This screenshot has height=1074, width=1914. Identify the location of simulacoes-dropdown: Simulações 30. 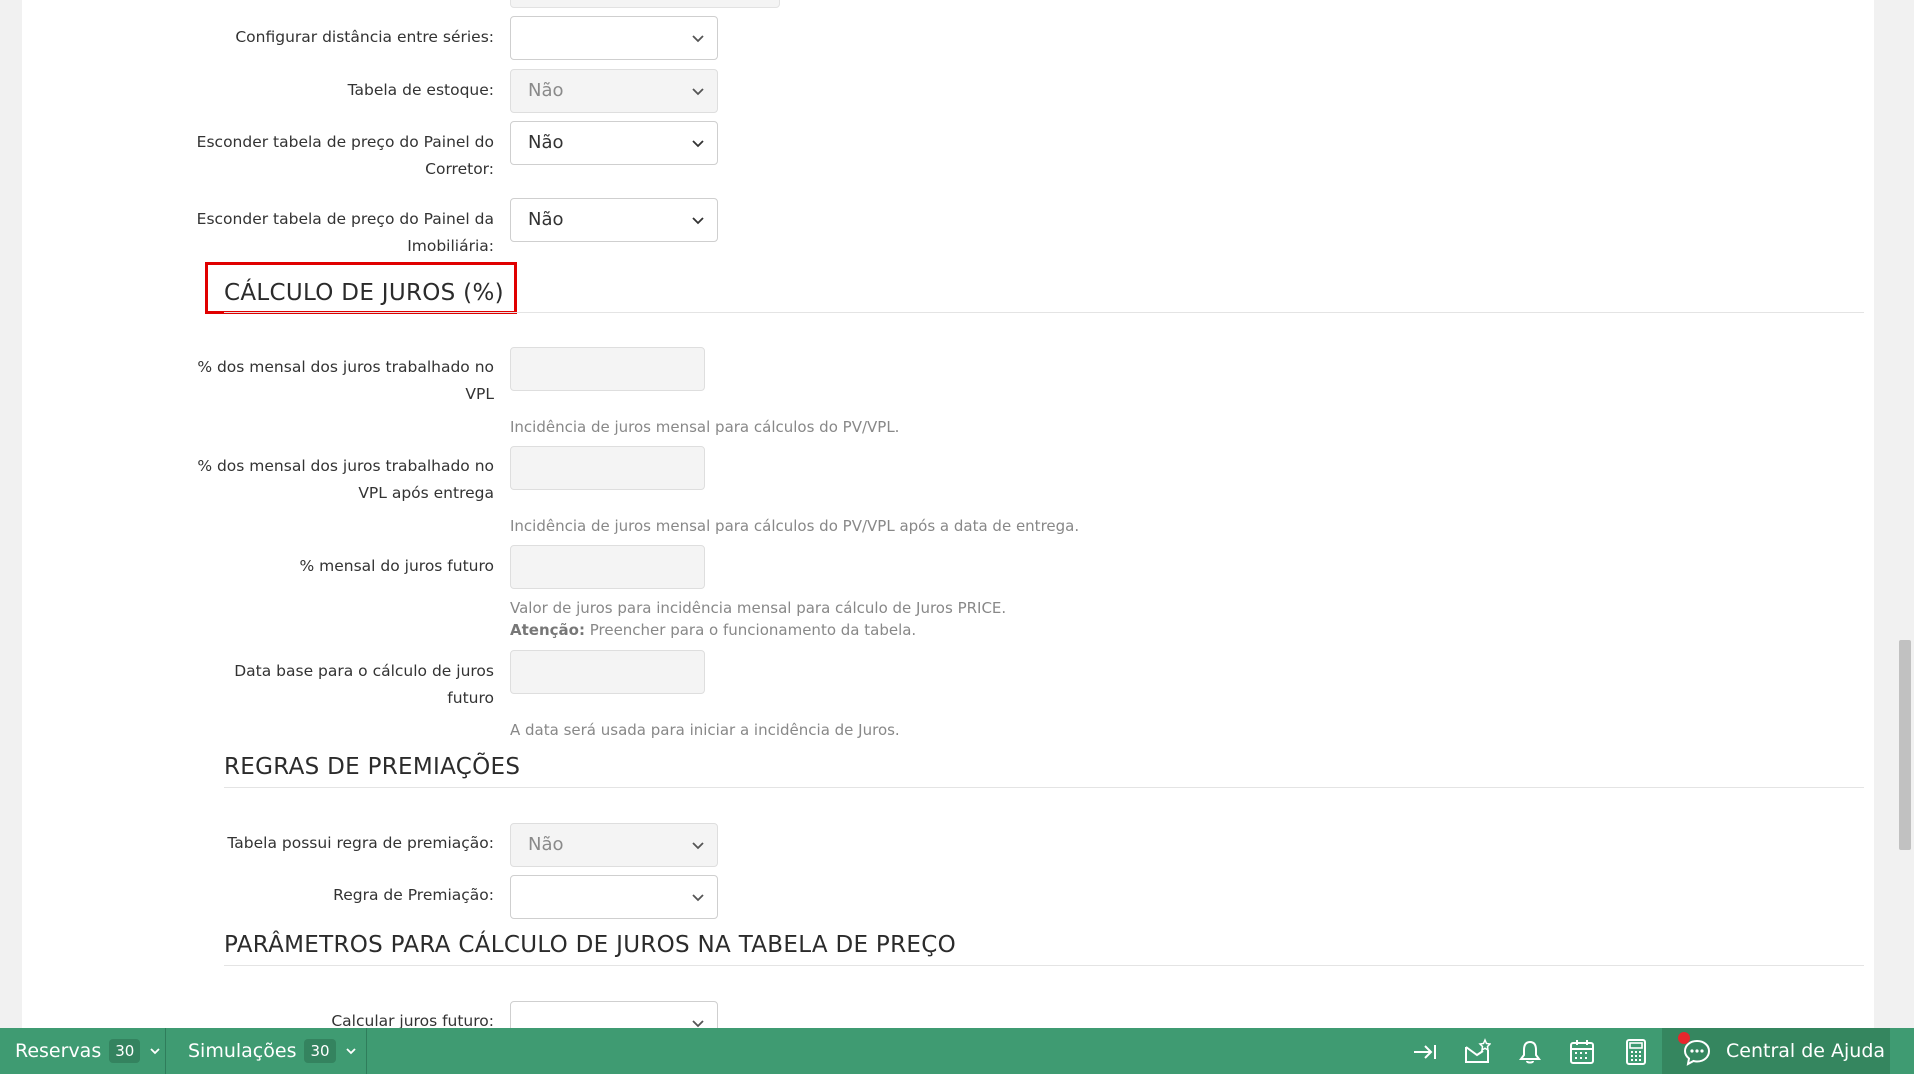
(273, 1051).